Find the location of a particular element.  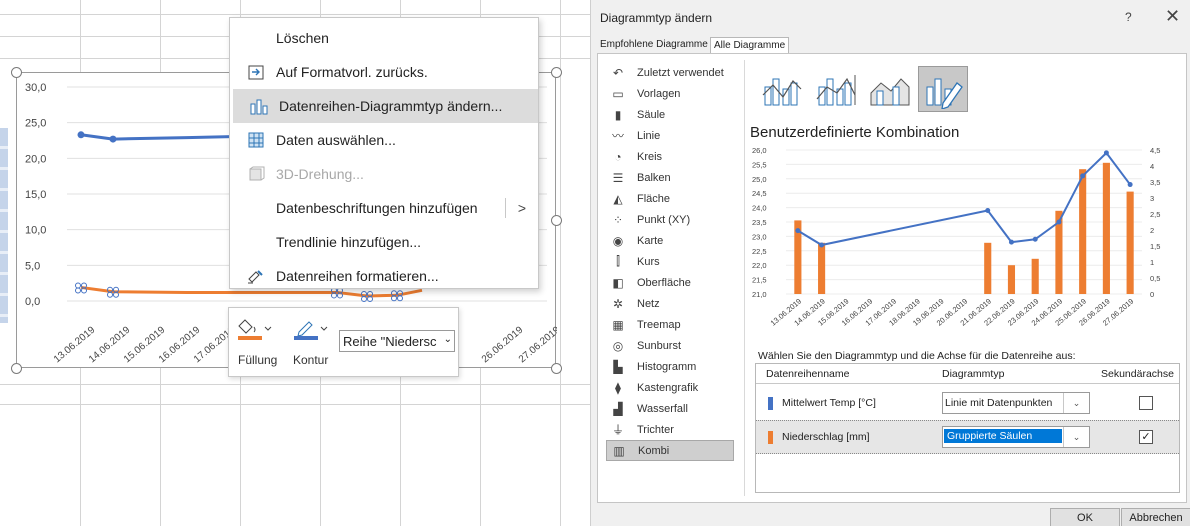

secondary-y-tick-label: 0 is located at coordinates (1152, 294).